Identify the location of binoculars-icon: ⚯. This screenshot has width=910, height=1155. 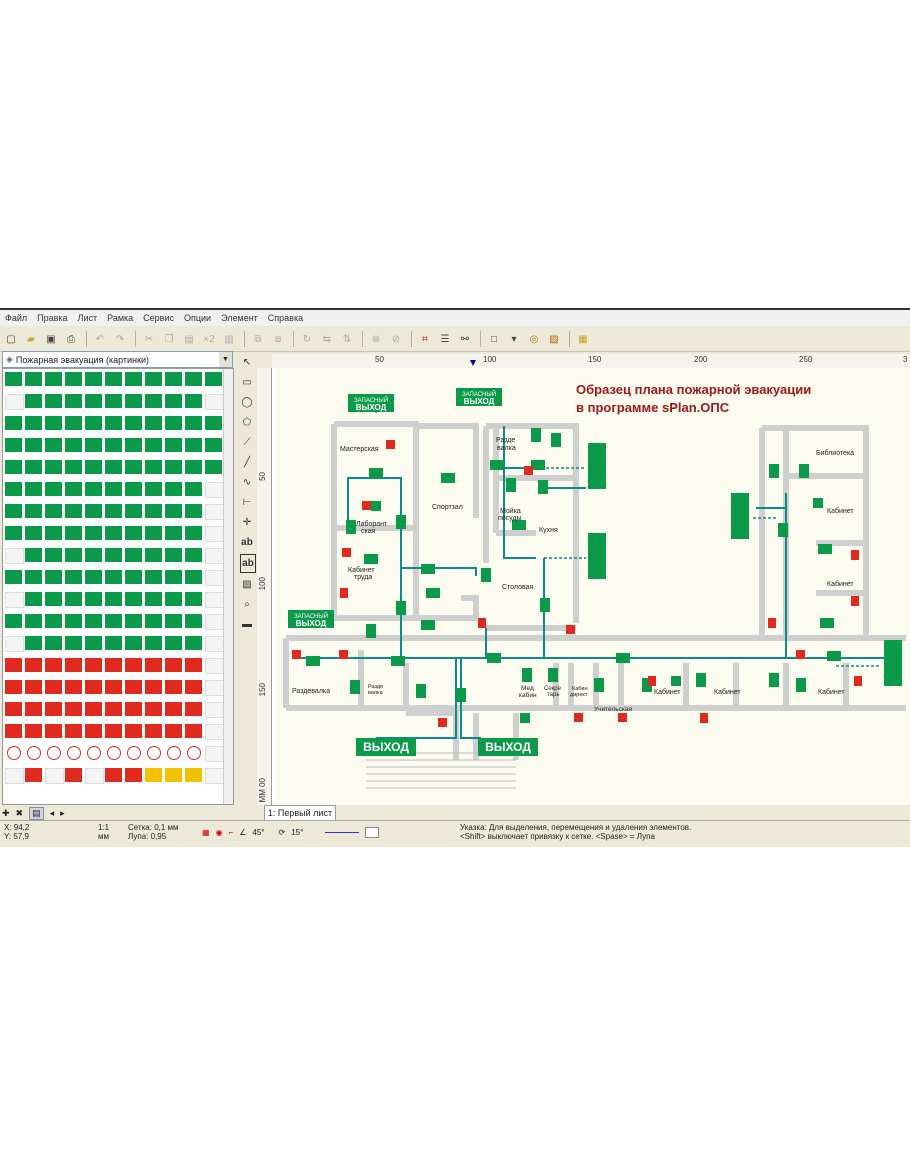
(465, 339).